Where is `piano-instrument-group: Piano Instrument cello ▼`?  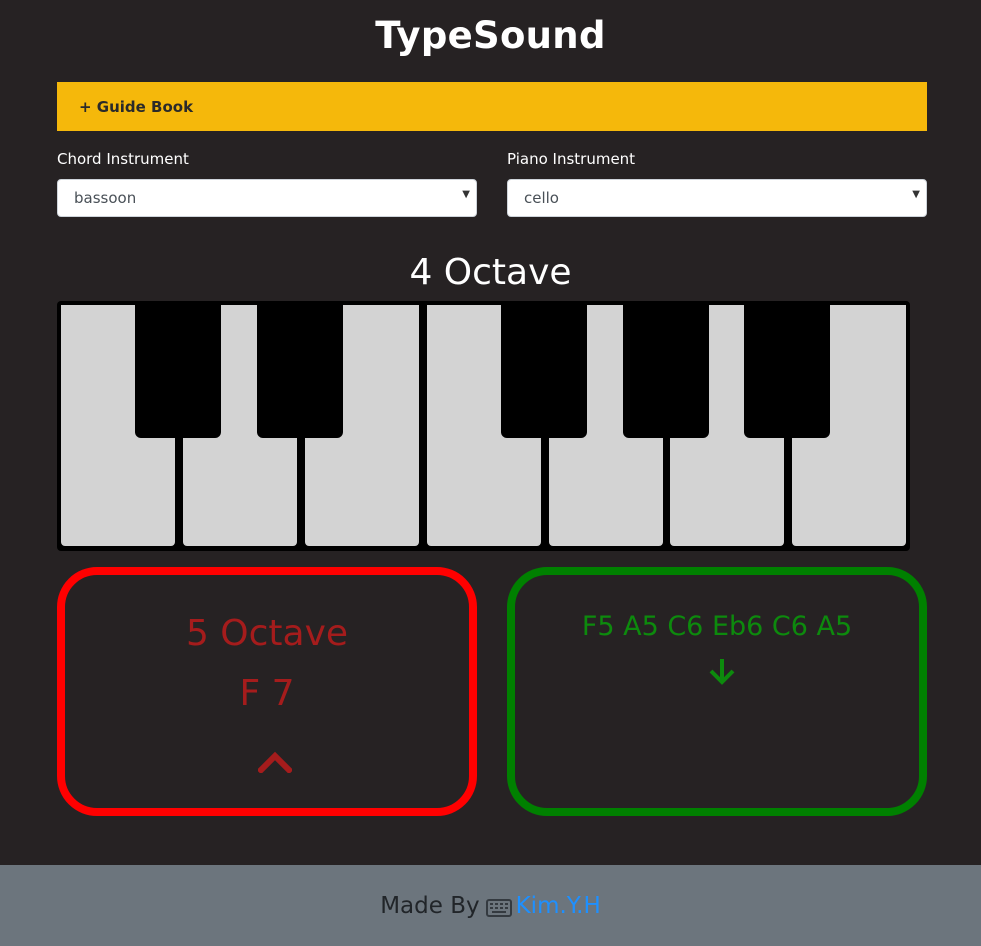 piano-instrument-group: Piano Instrument cello ▼ is located at coordinates (717, 182).